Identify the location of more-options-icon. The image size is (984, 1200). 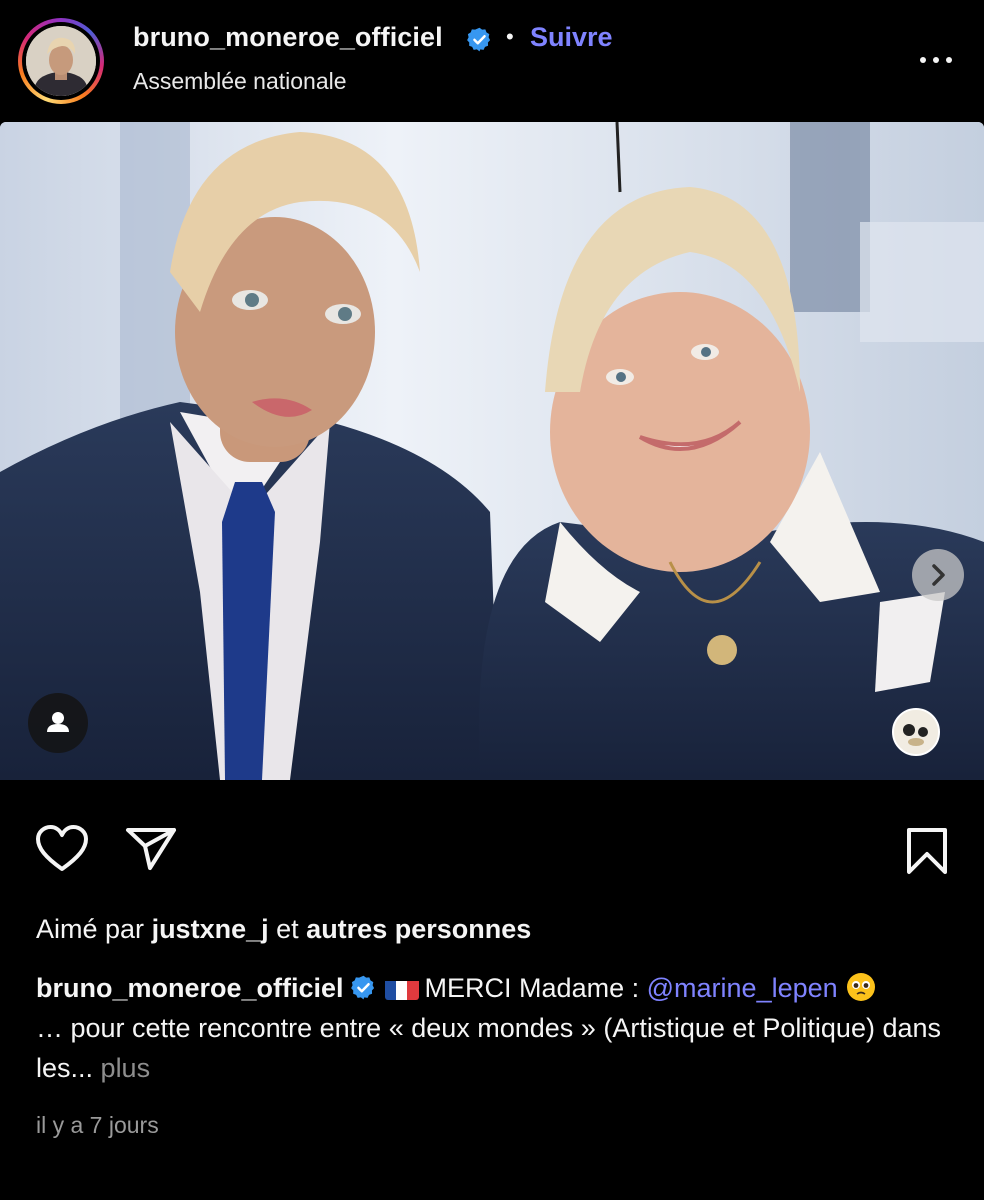
(936, 60).